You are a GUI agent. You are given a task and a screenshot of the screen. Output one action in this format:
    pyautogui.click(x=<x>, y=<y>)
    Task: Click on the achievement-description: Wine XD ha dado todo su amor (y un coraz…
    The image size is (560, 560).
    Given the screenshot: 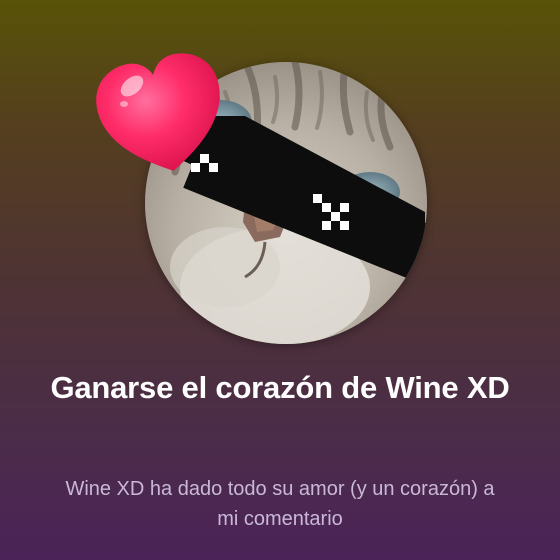 What is the action you would take?
    pyautogui.click(x=280, y=504)
    